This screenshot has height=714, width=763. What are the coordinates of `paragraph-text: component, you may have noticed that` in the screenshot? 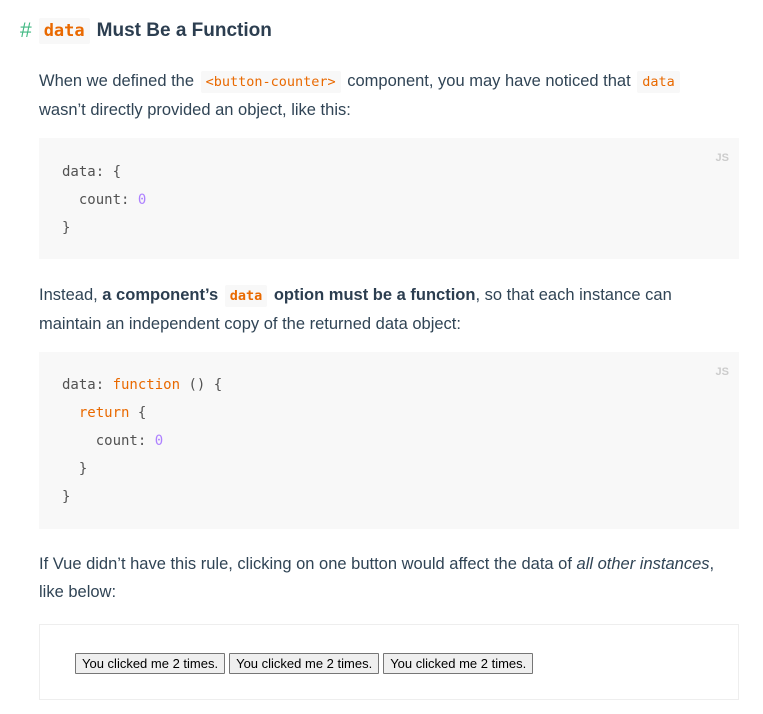 It's located at (489, 81).